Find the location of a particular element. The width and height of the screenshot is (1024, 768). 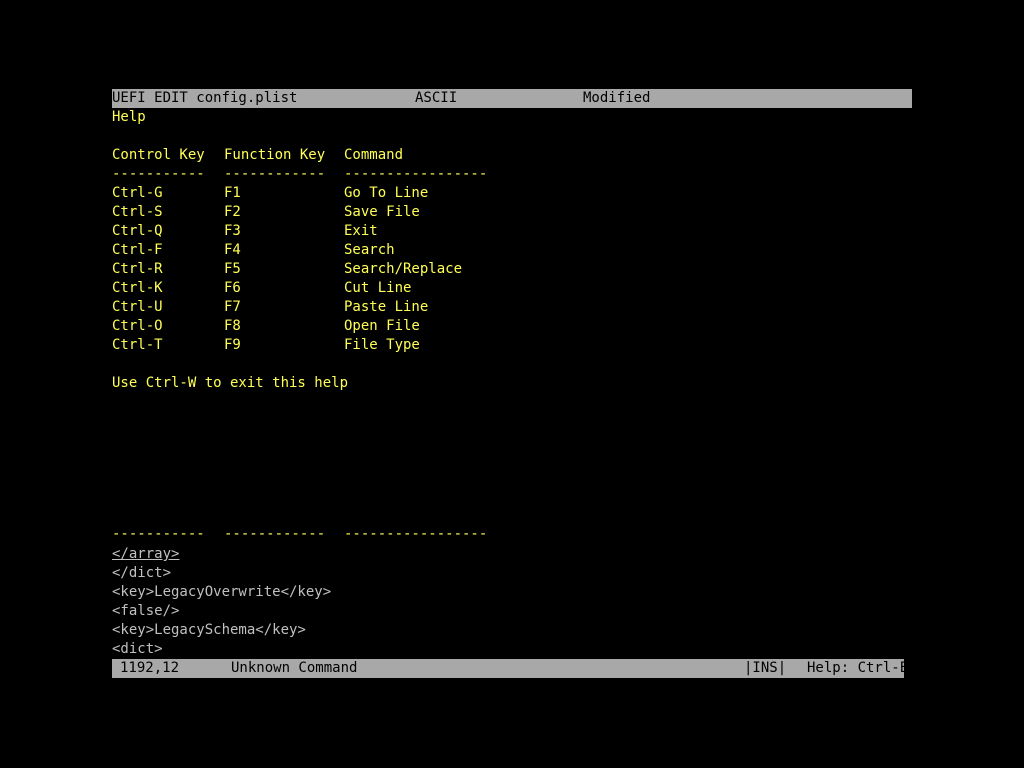

editor-line: </dict> is located at coordinates (141, 573).